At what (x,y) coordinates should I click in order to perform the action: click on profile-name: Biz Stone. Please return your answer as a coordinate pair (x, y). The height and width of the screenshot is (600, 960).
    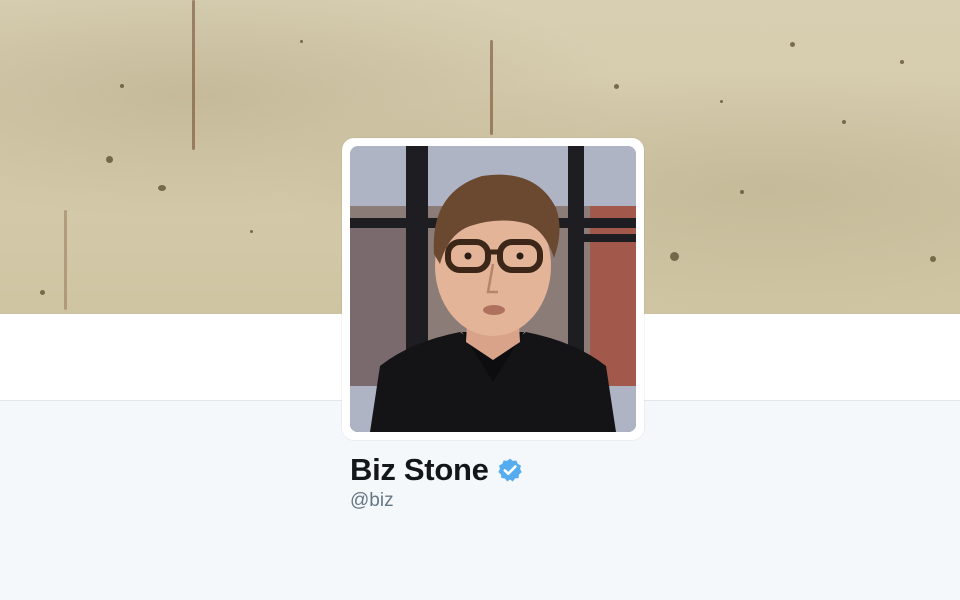
    Looking at the image, I should click on (436, 470).